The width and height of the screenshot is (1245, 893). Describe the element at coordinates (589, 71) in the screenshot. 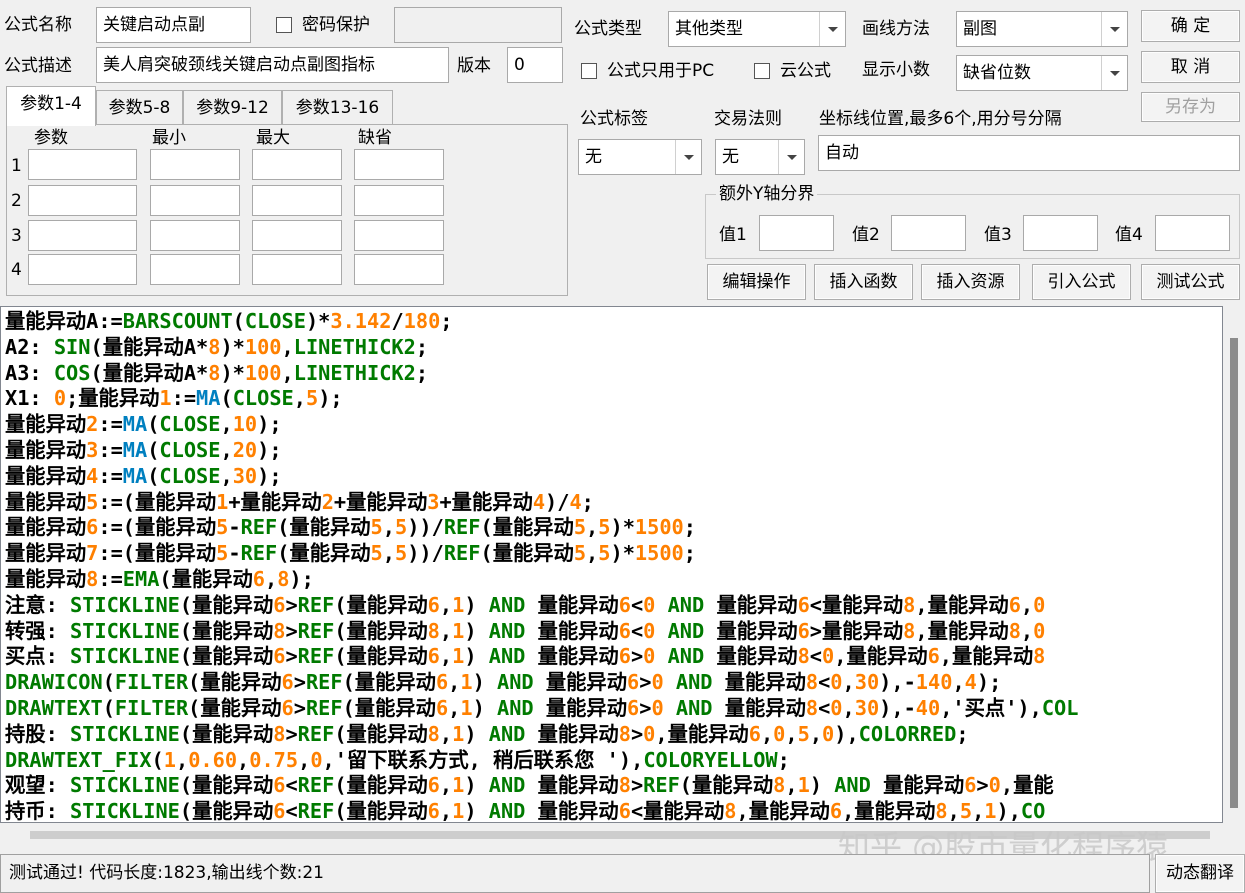

I see `pc-only-checkbox` at that location.